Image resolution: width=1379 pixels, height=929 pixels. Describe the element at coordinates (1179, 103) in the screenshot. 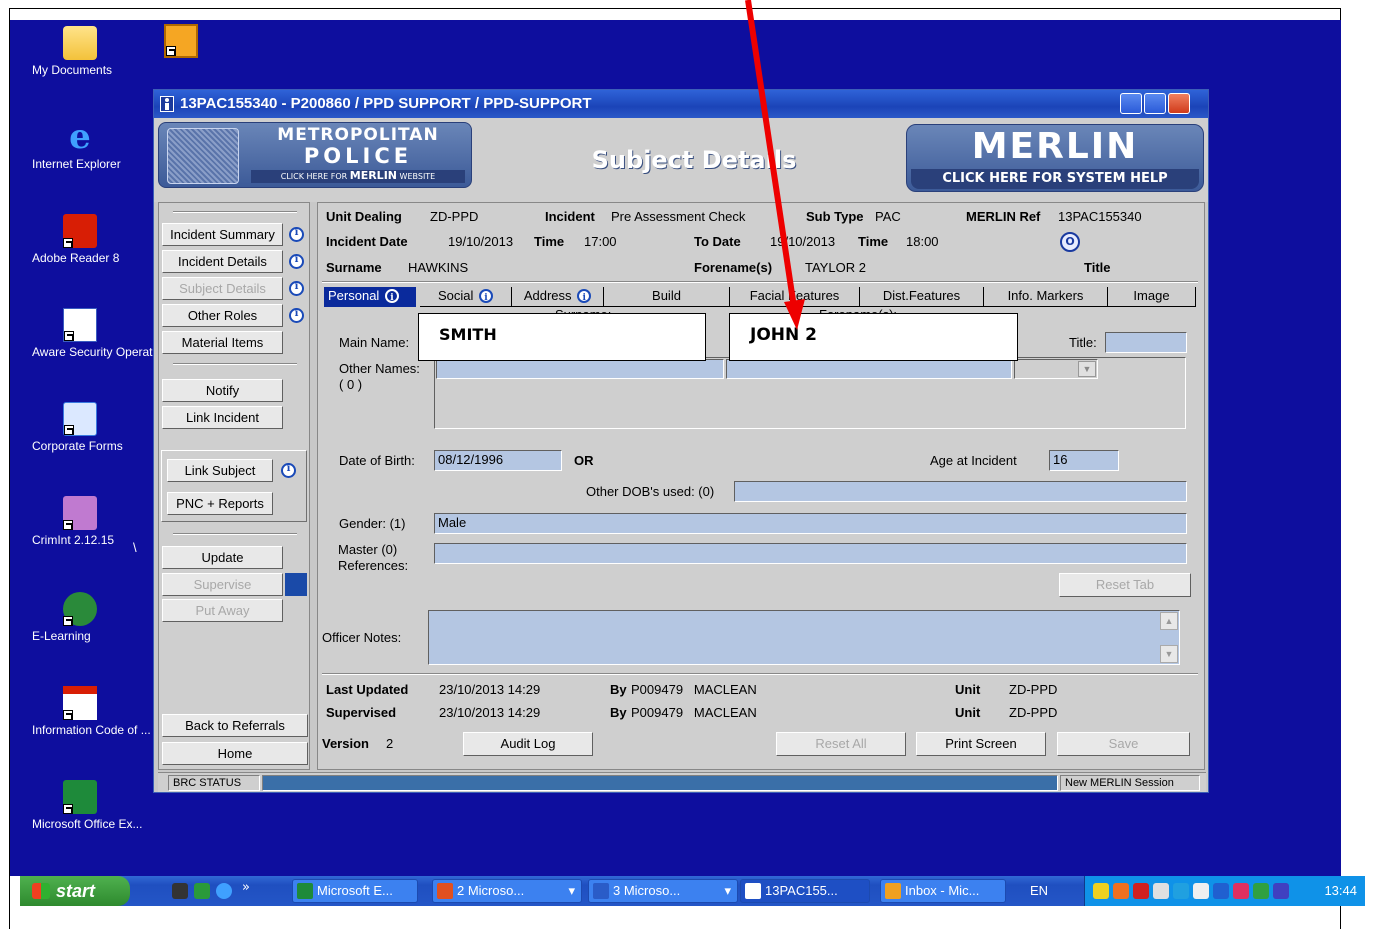

I see `close-button` at that location.